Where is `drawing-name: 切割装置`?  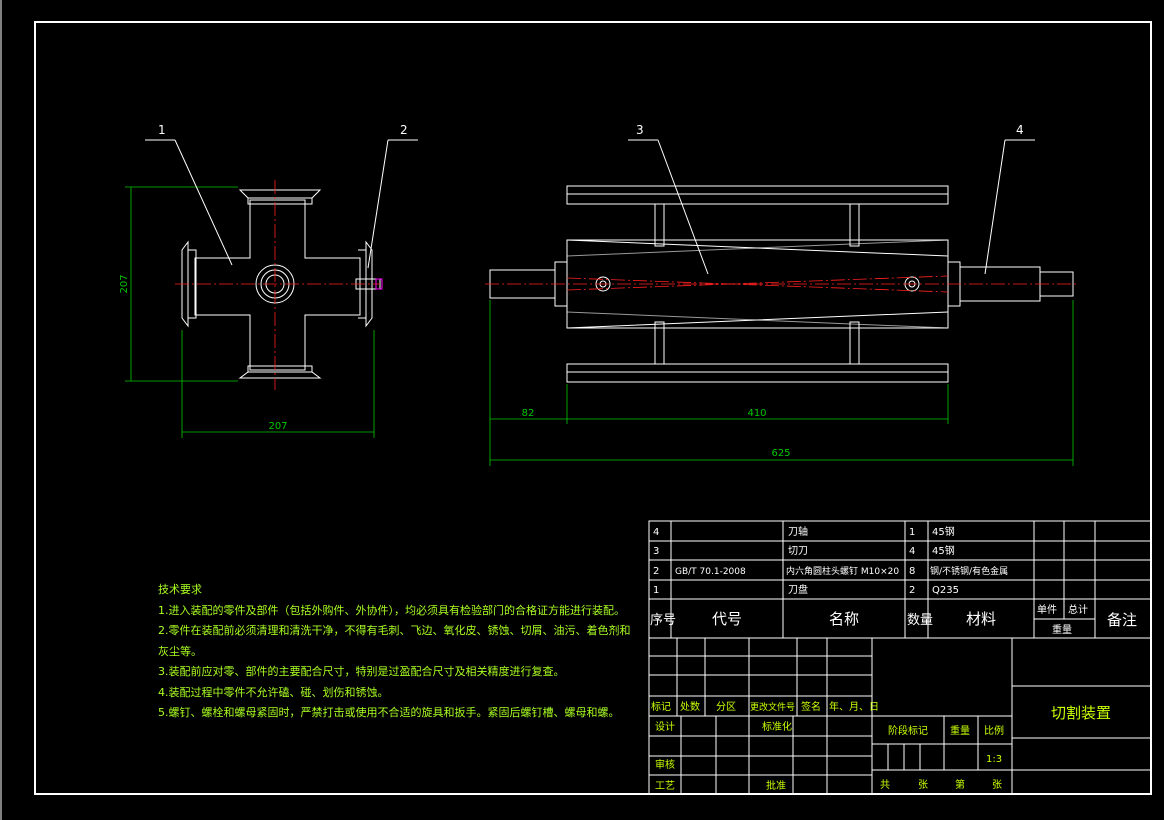 drawing-name: 切割装置 is located at coordinates (1081, 713).